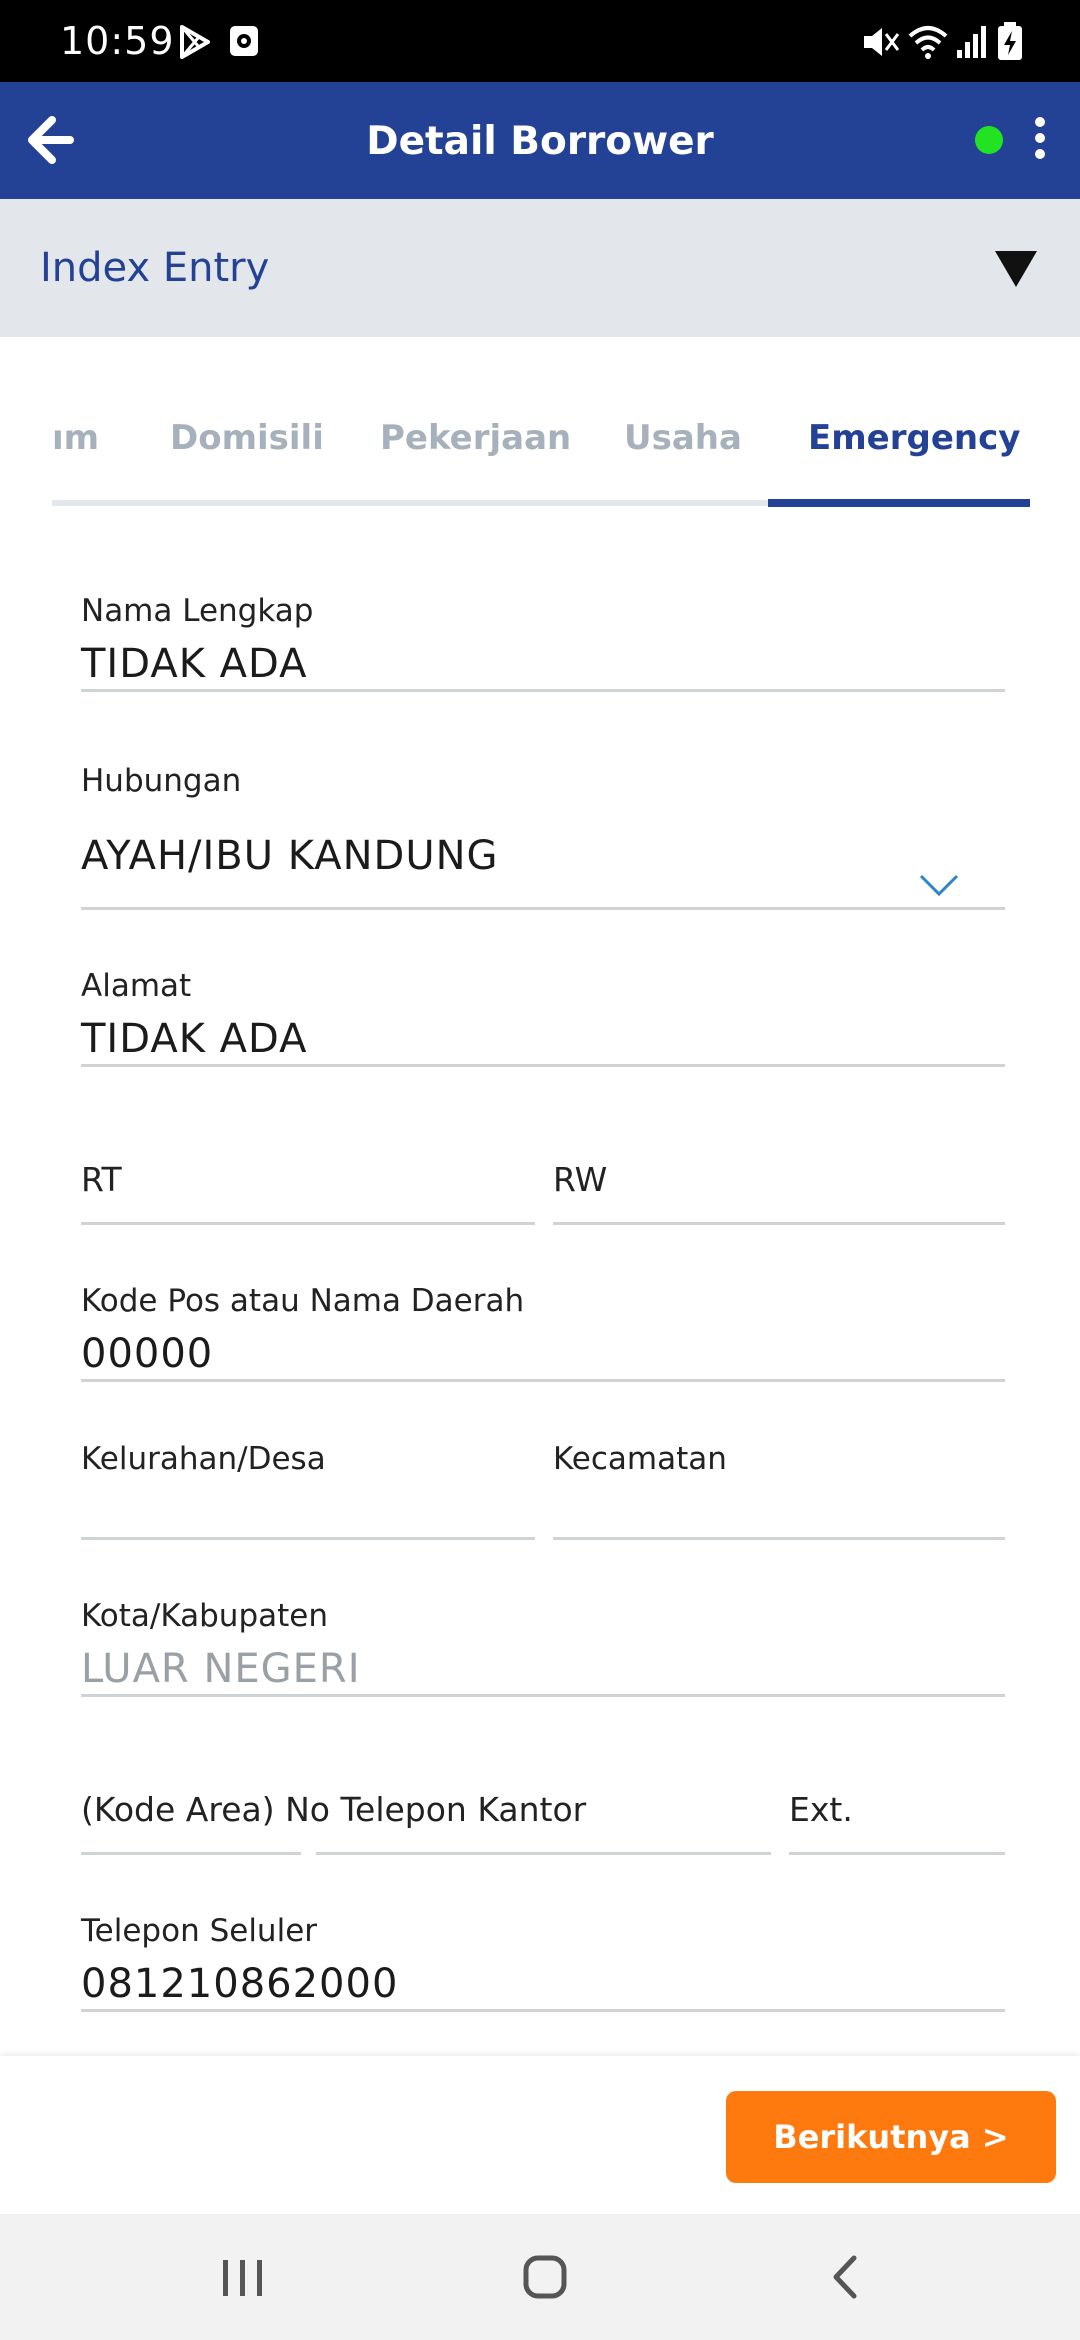 This screenshot has width=1080, height=2340. What do you see at coordinates (197, 611) in the screenshot?
I see `nama-lengkap-label: Nama Lengkap` at bounding box center [197, 611].